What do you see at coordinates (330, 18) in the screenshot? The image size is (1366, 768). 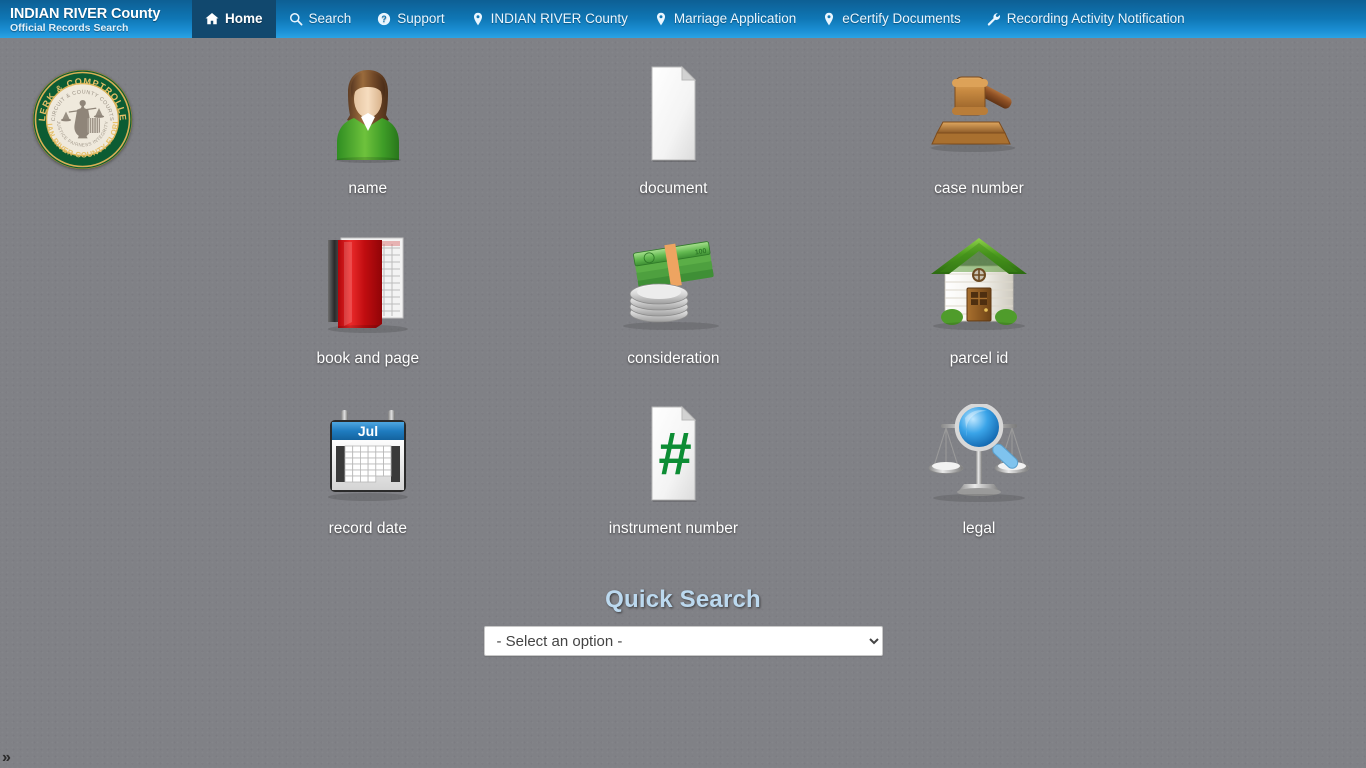 I see `nav-item-search-label: Search` at bounding box center [330, 18].